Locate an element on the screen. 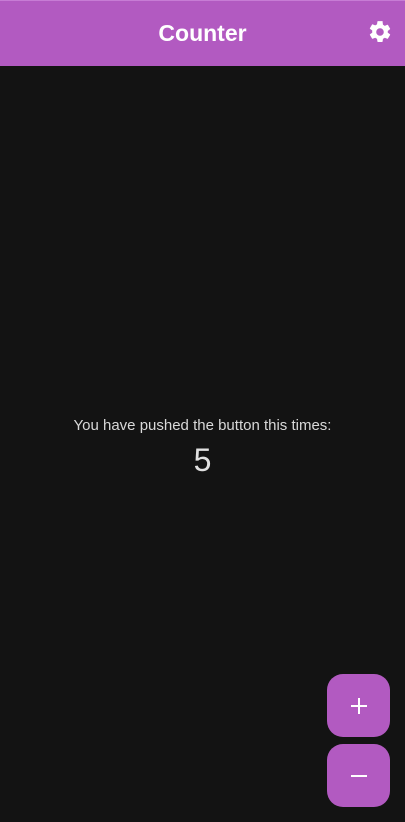  plus-icon is located at coordinates (358, 705).